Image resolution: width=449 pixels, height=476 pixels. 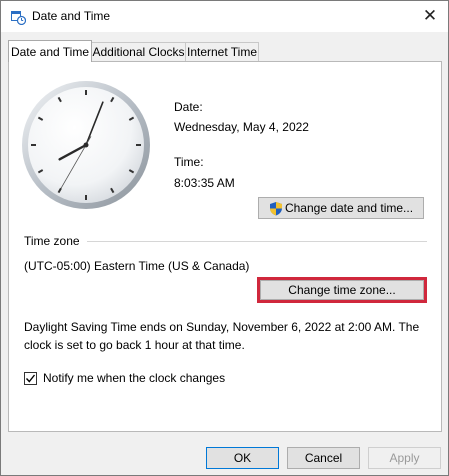 What do you see at coordinates (323, 458) in the screenshot?
I see `cancel-button: Cancel` at bounding box center [323, 458].